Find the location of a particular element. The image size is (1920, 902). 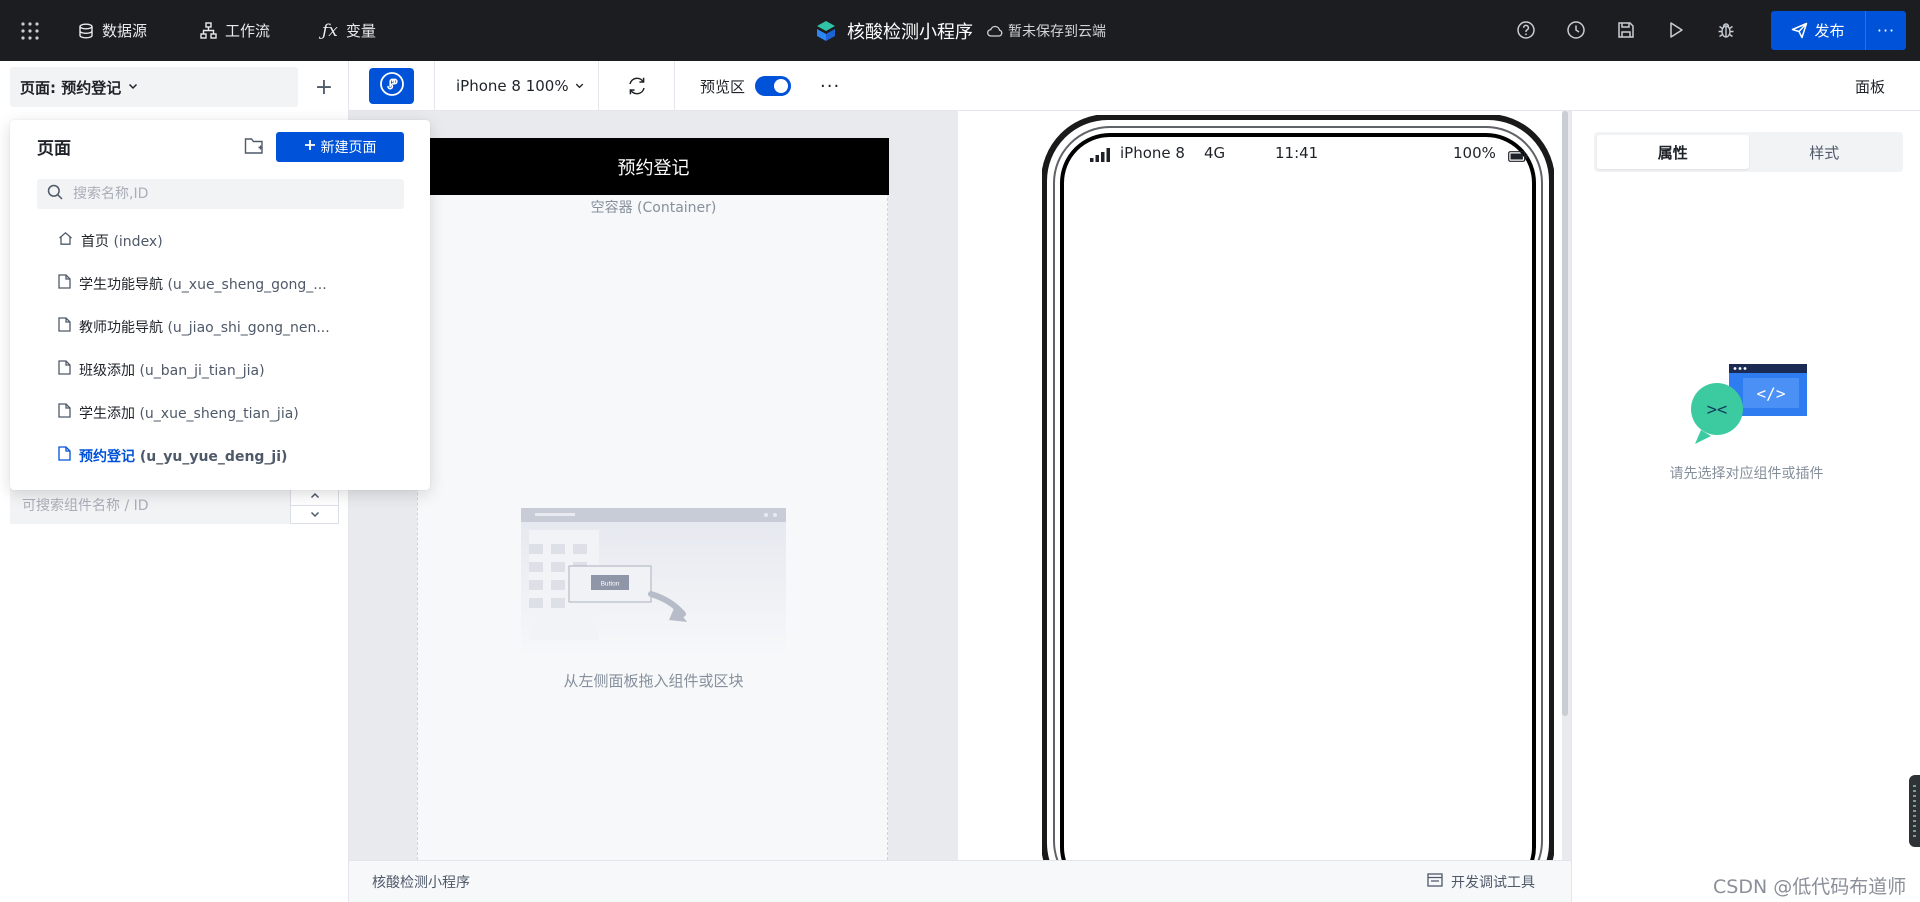

device-selector: iPhone 8 100% is located at coordinates (520, 86).